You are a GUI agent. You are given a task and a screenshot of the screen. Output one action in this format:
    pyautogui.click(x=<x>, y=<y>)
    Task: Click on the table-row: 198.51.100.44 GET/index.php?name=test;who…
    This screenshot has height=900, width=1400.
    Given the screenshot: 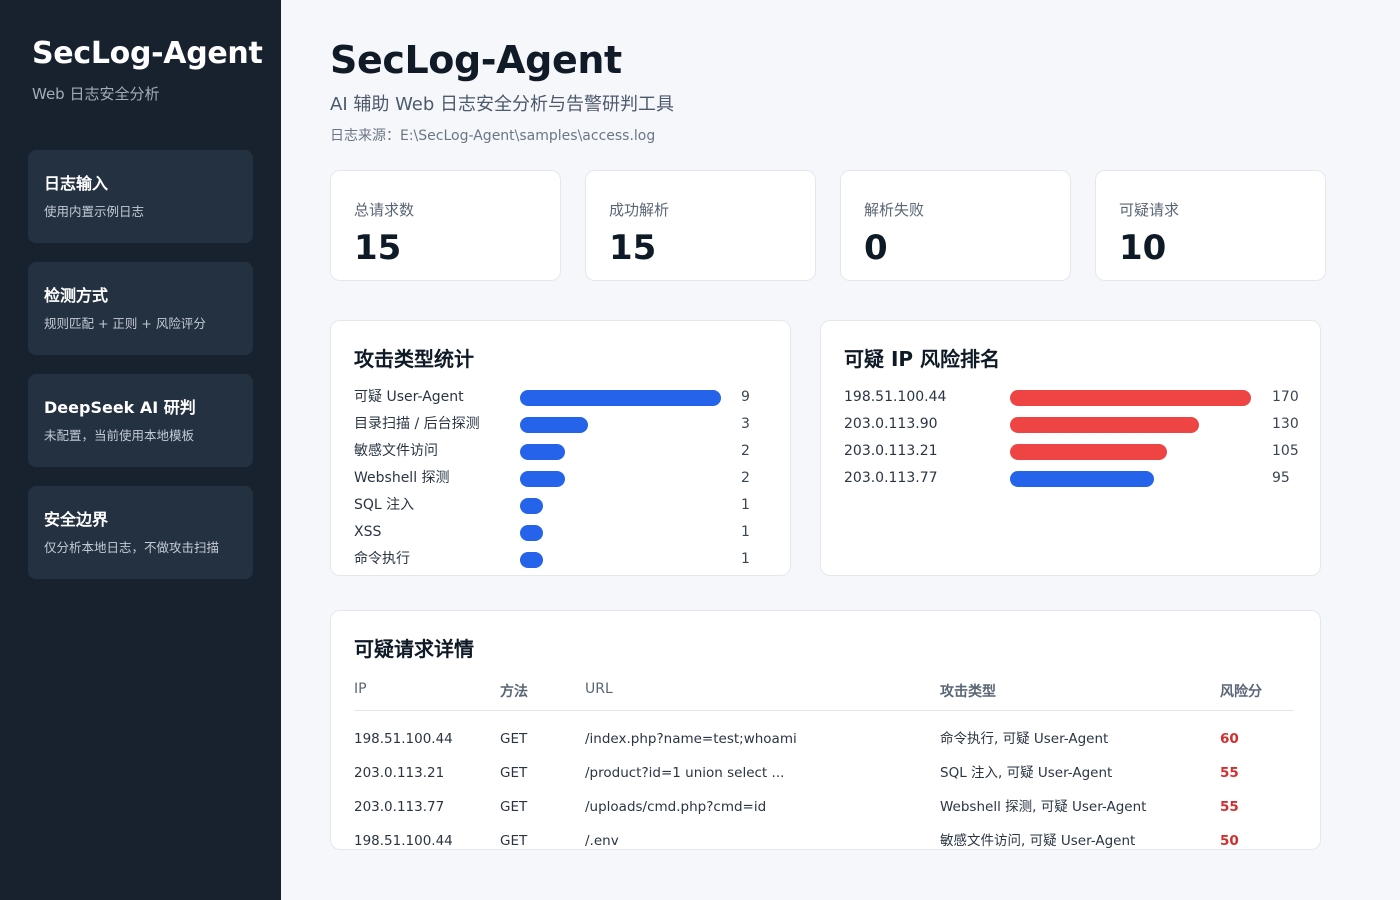 What is the action you would take?
    pyautogui.click(x=825, y=739)
    